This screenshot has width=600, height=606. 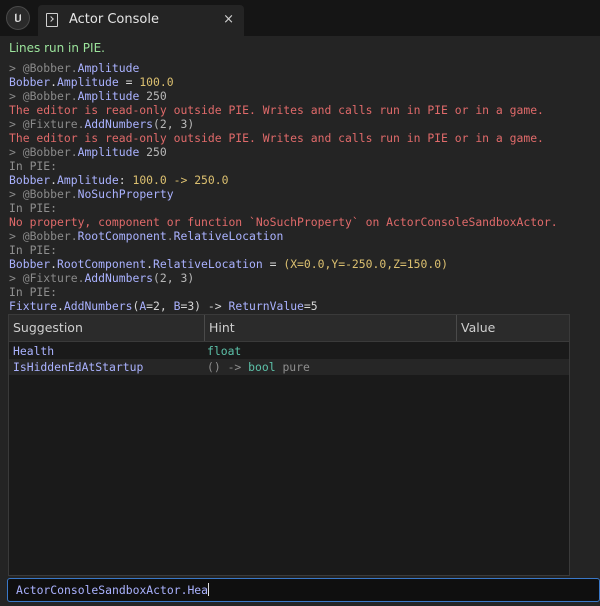 I want to click on title-bar: Actor Console ×, so click(x=300, y=18).